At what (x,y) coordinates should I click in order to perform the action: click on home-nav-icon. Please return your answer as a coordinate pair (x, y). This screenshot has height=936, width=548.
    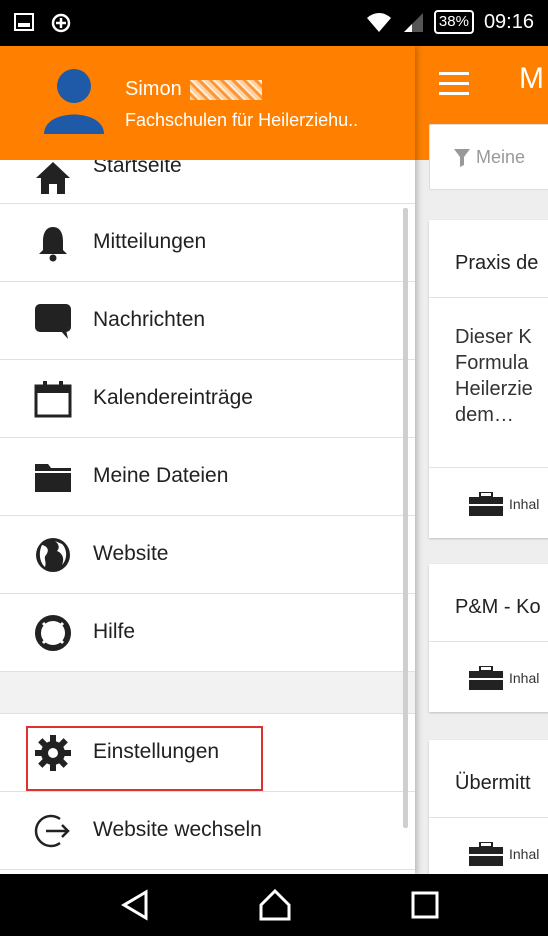
    Looking at the image, I should click on (275, 905).